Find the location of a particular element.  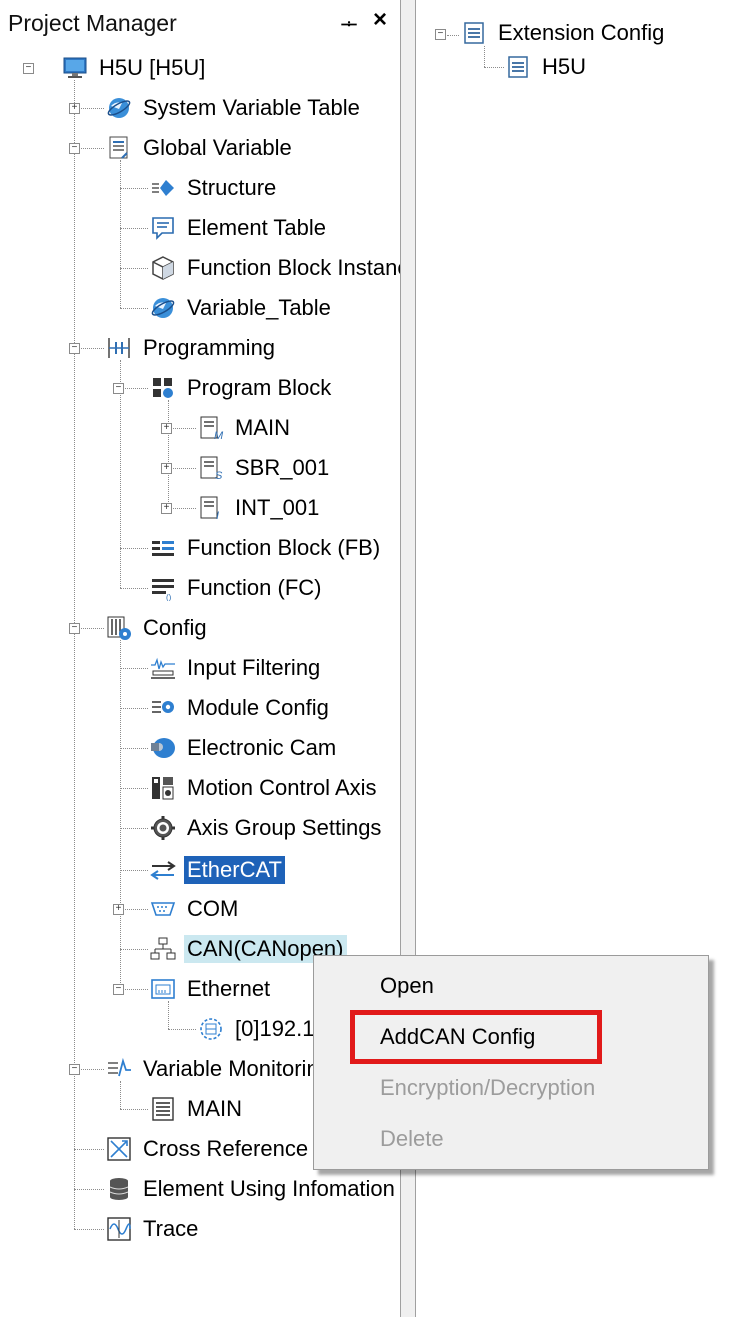

tree-node-label: Structure is located at coordinates (232, 187).